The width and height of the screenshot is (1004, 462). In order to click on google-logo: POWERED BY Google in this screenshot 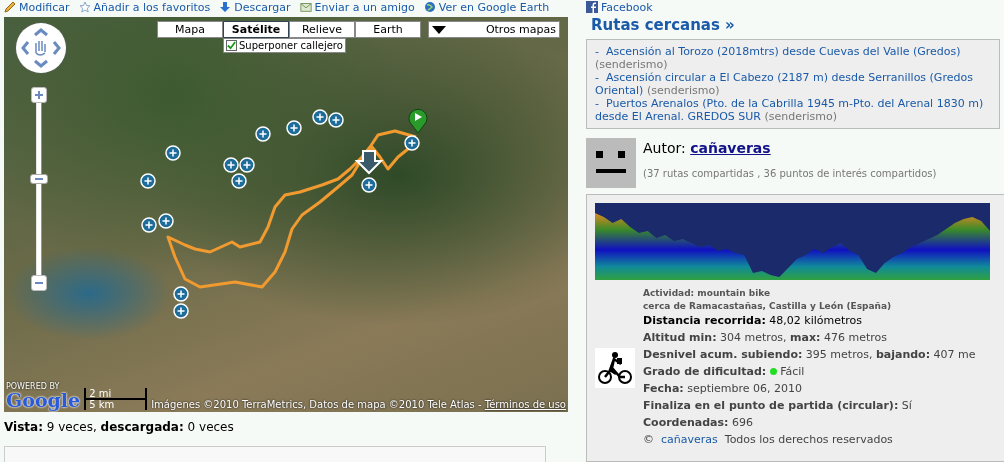, I will do `click(43, 396)`.